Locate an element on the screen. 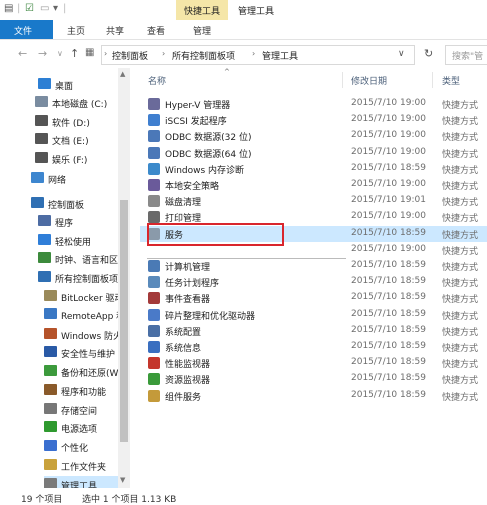 The width and height of the screenshot is (487, 505). item-count: 19 个项目 is located at coordinates (42, 500).